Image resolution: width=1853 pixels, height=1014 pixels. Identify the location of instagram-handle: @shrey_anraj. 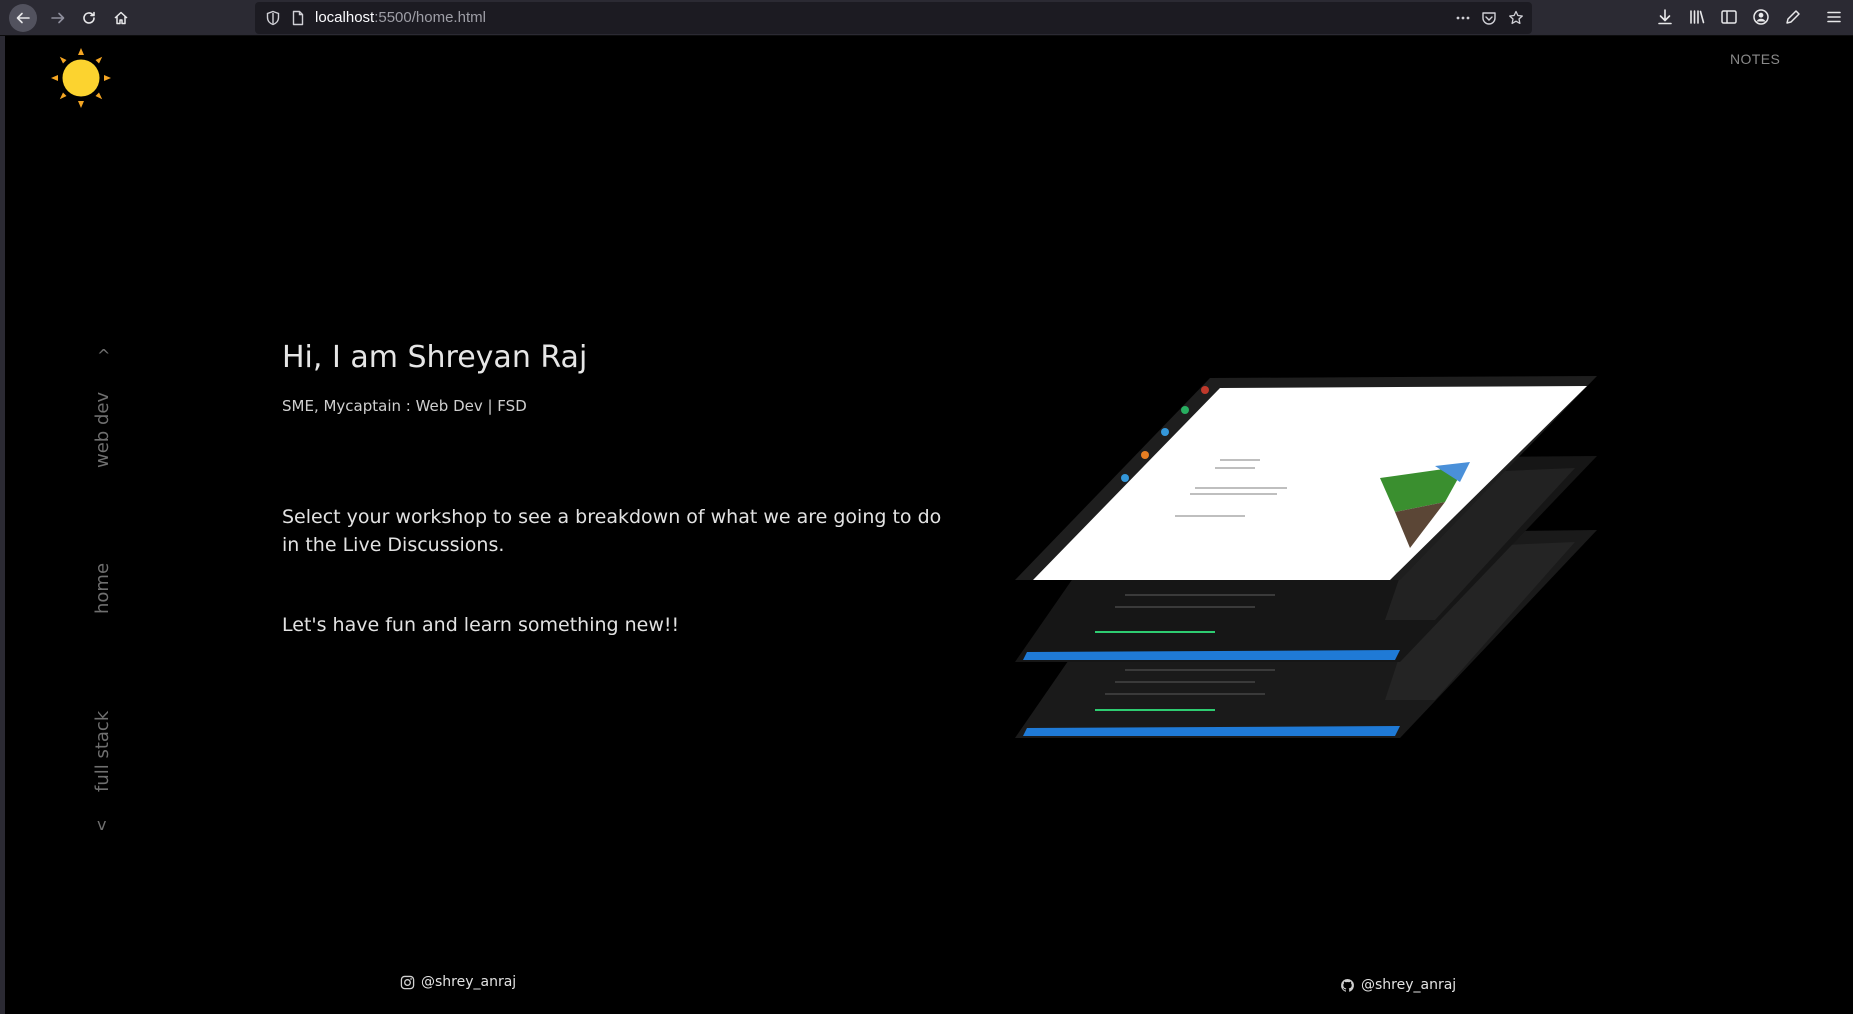
(469, 982).